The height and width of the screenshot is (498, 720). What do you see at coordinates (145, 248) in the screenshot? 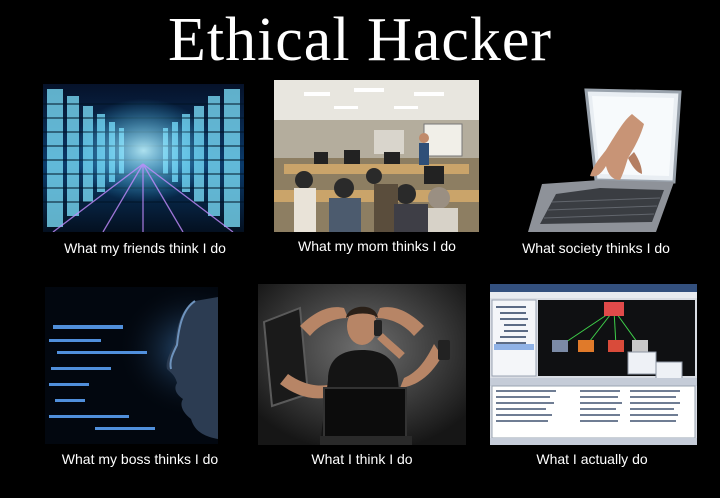
I see `friends-caption: What my friends think I do` at bounding box center [145, 248].